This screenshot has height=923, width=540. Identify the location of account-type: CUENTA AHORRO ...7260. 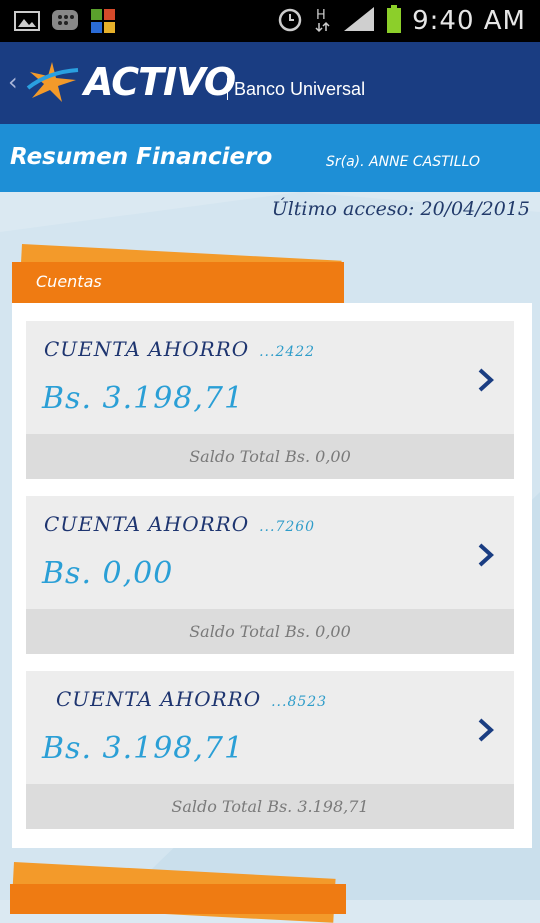
(180, 524).